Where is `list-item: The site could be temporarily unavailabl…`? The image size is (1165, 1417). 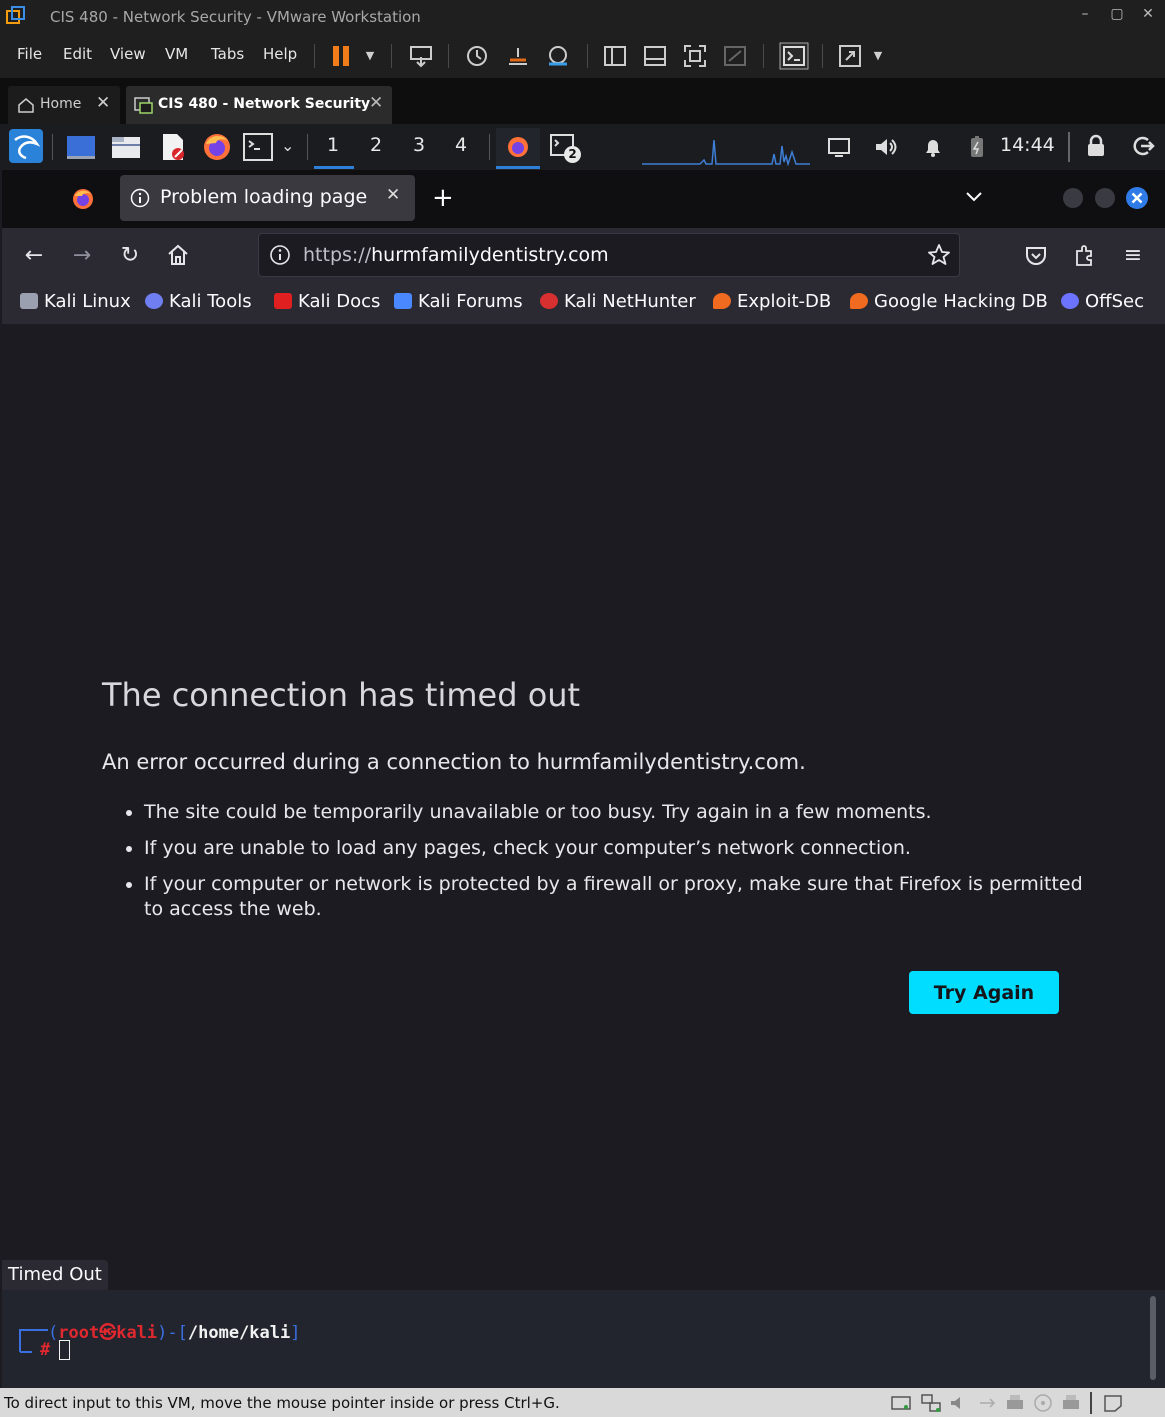 list-item: The site could be temporarily unavailabl… is located at coordinates (624, 812).